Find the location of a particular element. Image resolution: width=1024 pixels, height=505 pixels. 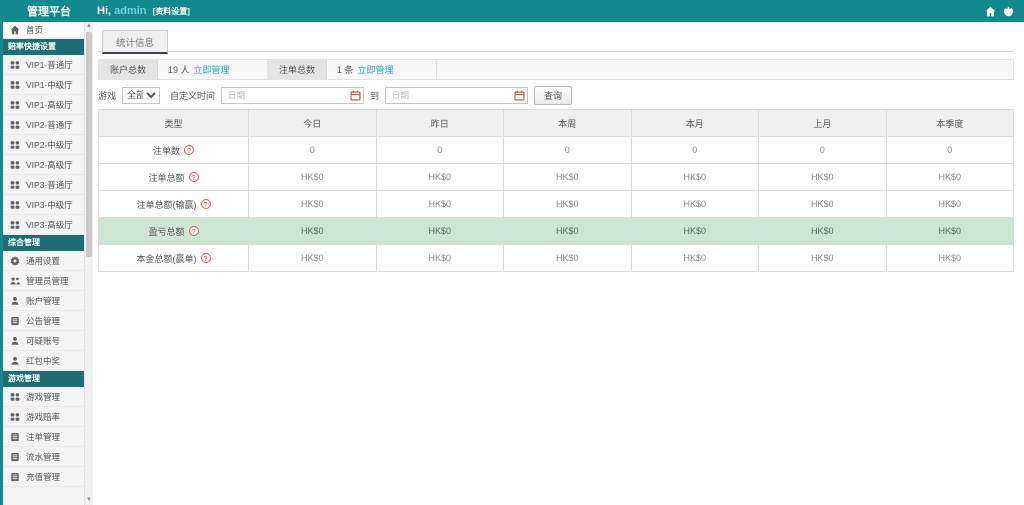

sidebar-item: 账户管理 is located at coordinates (43, 301).